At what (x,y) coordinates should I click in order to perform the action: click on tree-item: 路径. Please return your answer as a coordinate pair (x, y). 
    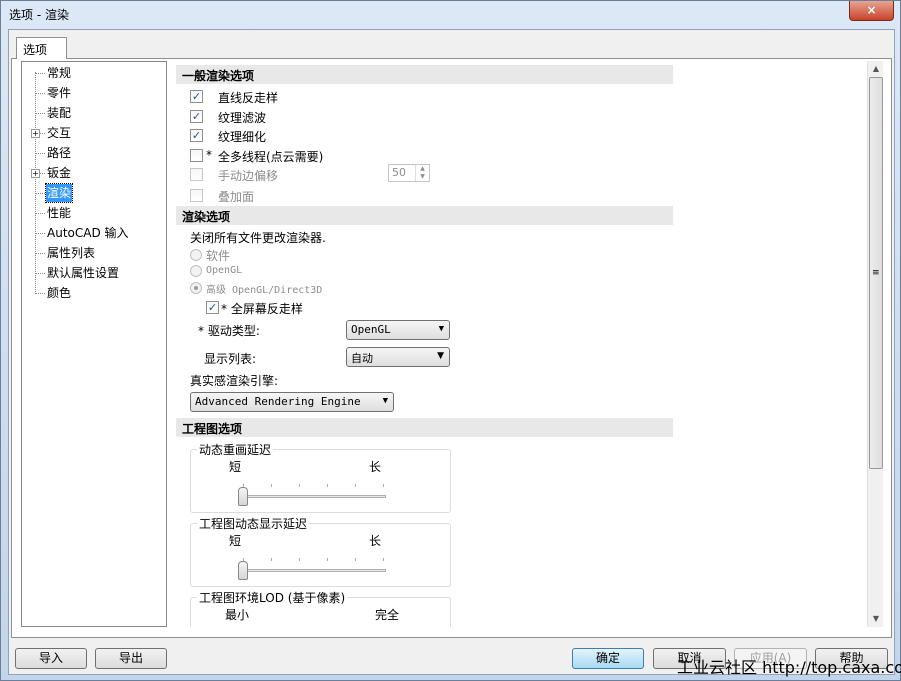
    Looking at the image, I should click on (59, 153).